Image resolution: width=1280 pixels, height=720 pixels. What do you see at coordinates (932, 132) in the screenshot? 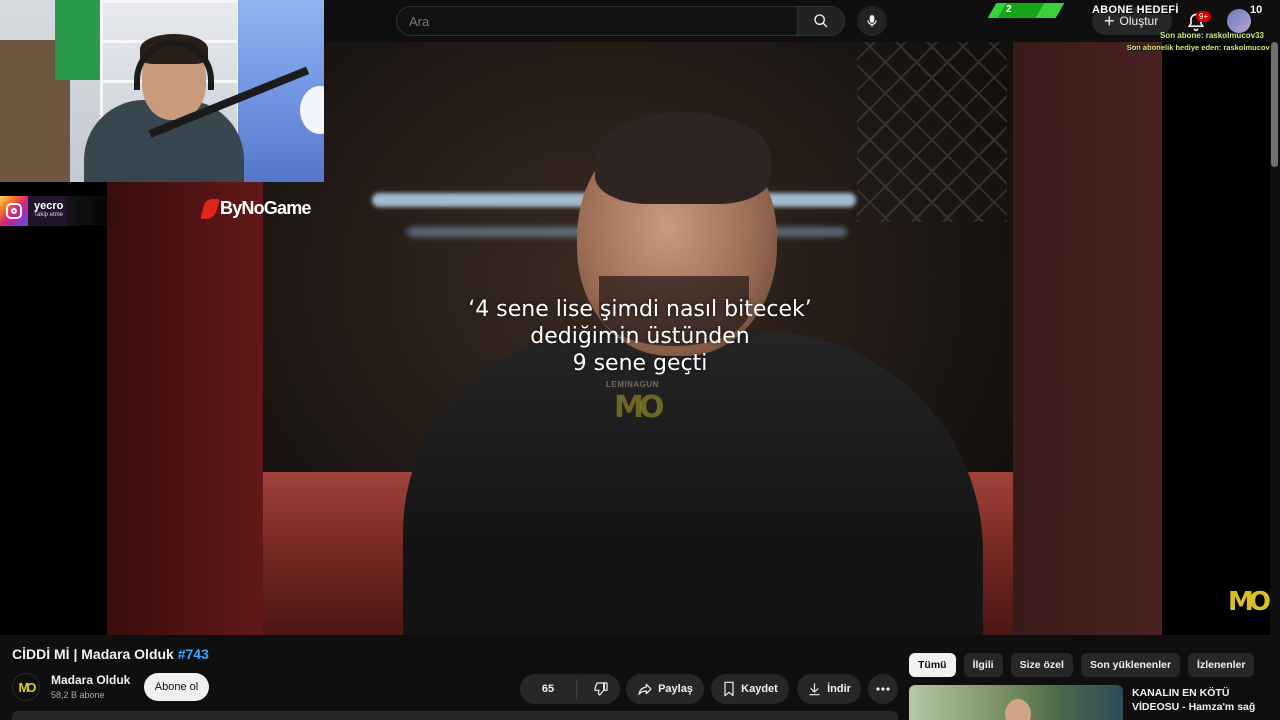
I see `video-lattice` at bounding box center [932, 132].